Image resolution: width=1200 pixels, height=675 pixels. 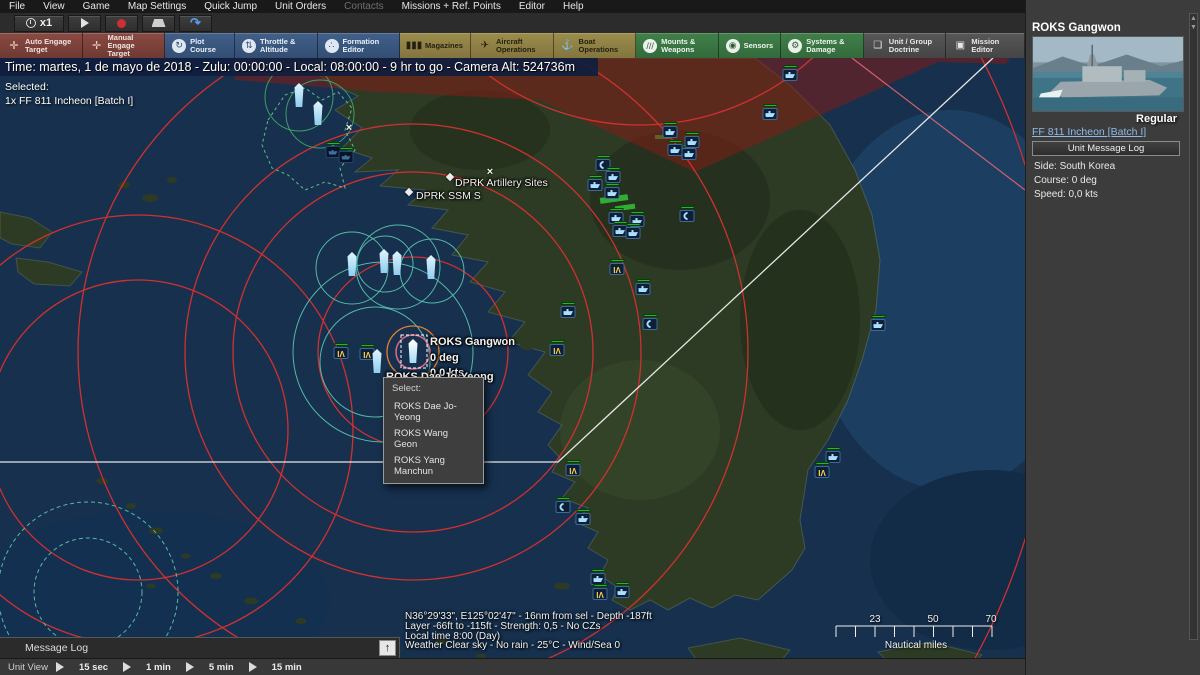 What do you see at coordinates (54, 6) in the screenshot?
I see `menu-item: View` at bounding box center [54, 6].